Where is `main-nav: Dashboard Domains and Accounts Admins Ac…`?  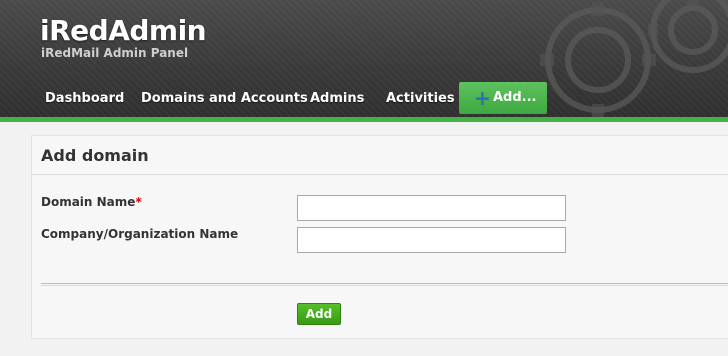 main-nav: Dashboard Domains and Accounts Admins Ac… is located at coordinates (364, 98).